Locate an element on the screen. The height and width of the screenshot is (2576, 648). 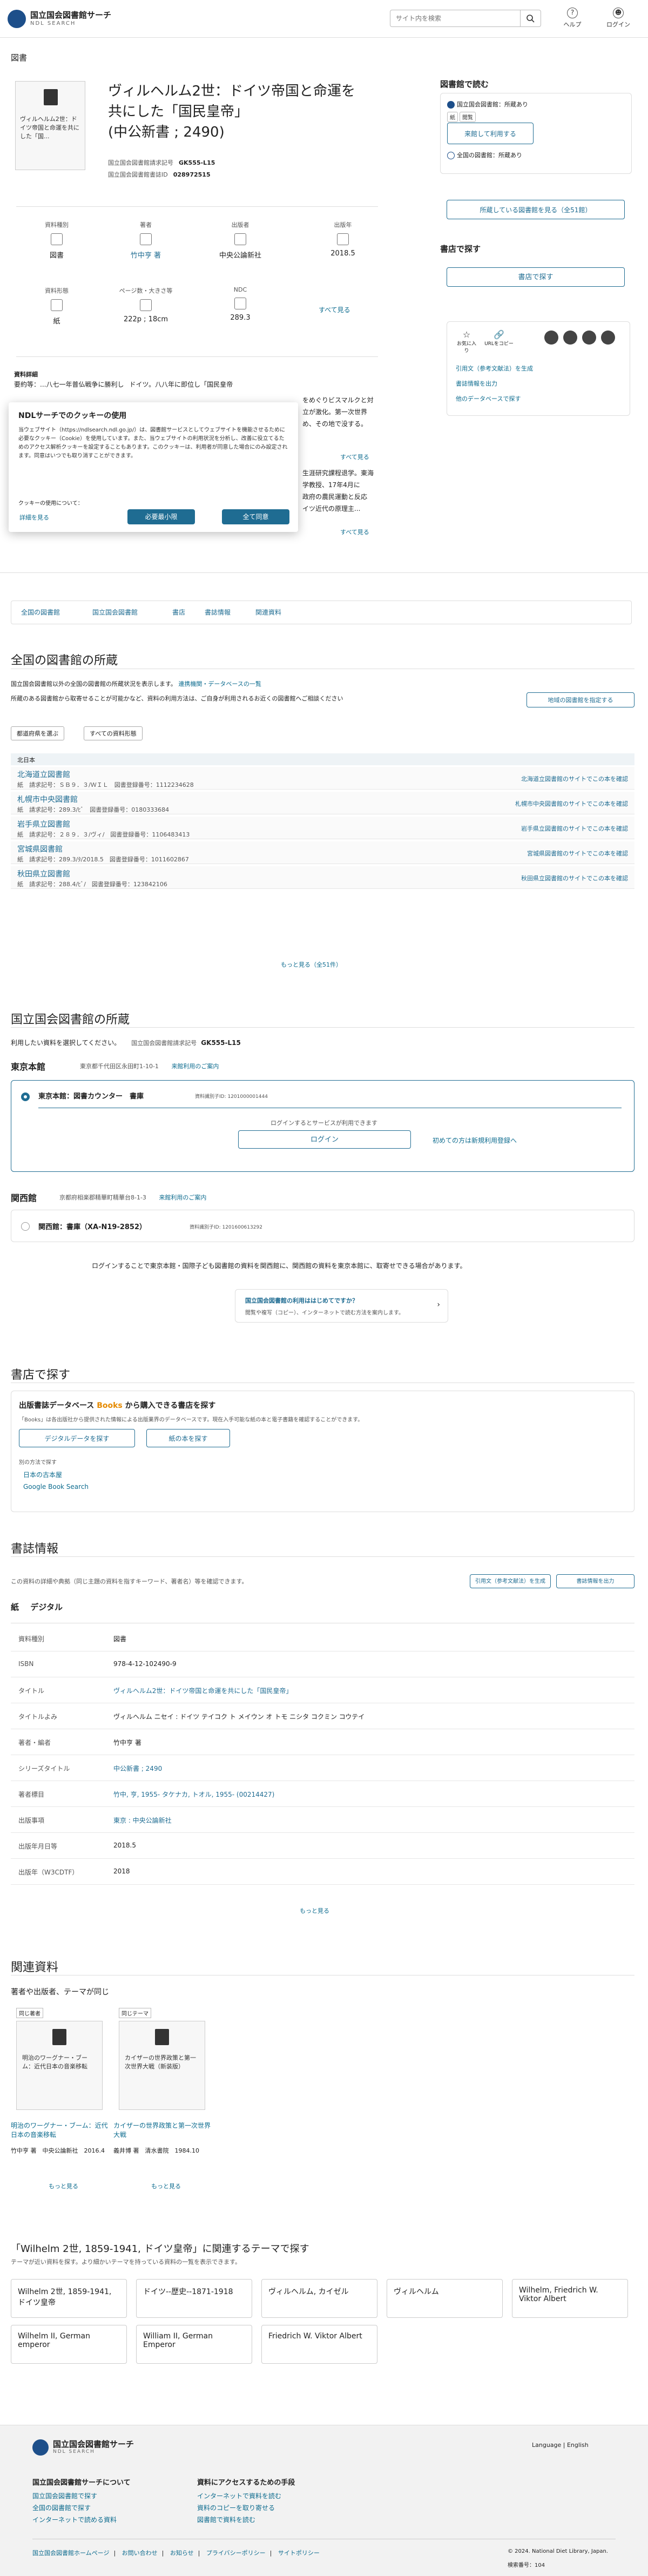
related-title-1: 明治のワーグナー・ブーム：近代日本の音楽移転 is located at coordinates (60, 2130).